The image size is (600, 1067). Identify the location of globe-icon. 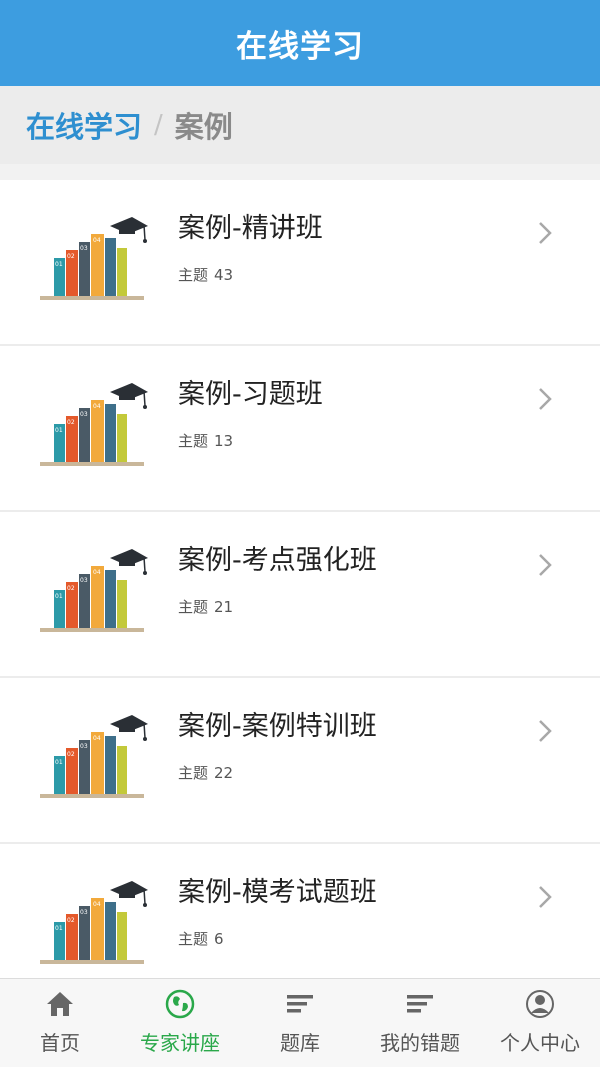
(180, 1004).